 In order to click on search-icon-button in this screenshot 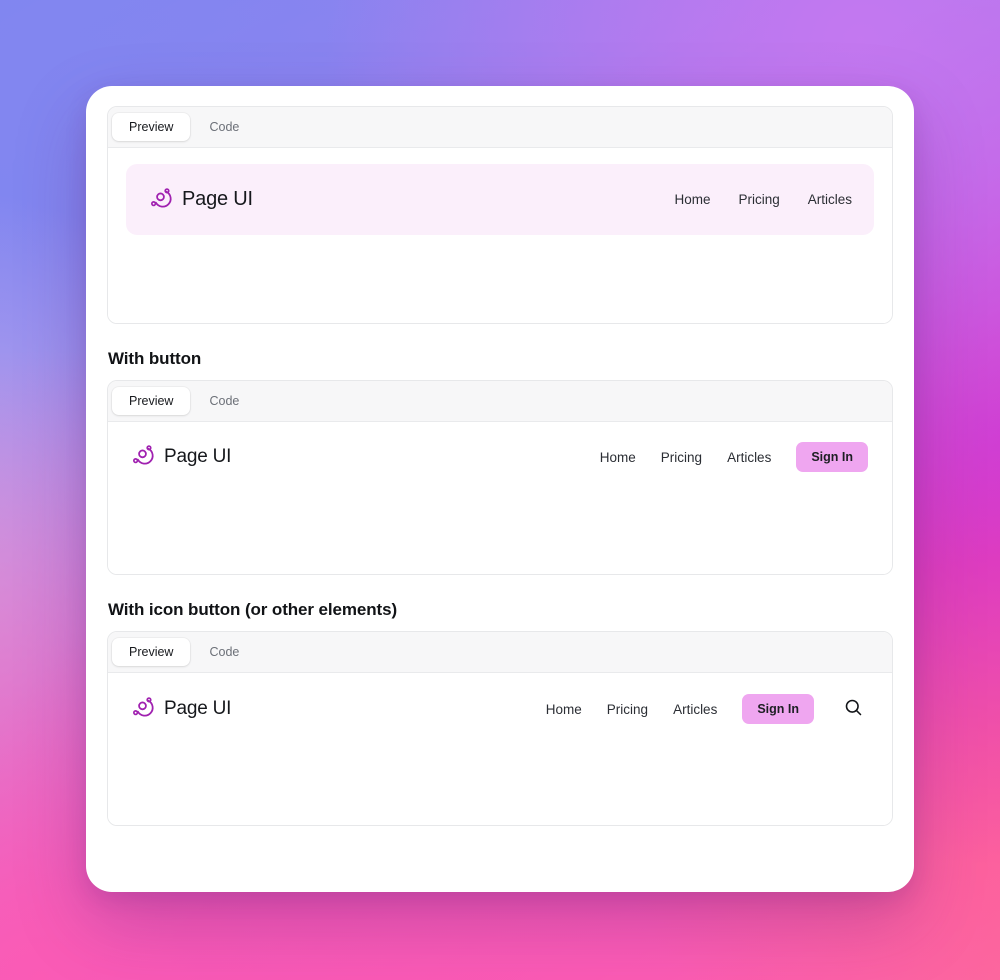, I will do `click(853, 709)`.